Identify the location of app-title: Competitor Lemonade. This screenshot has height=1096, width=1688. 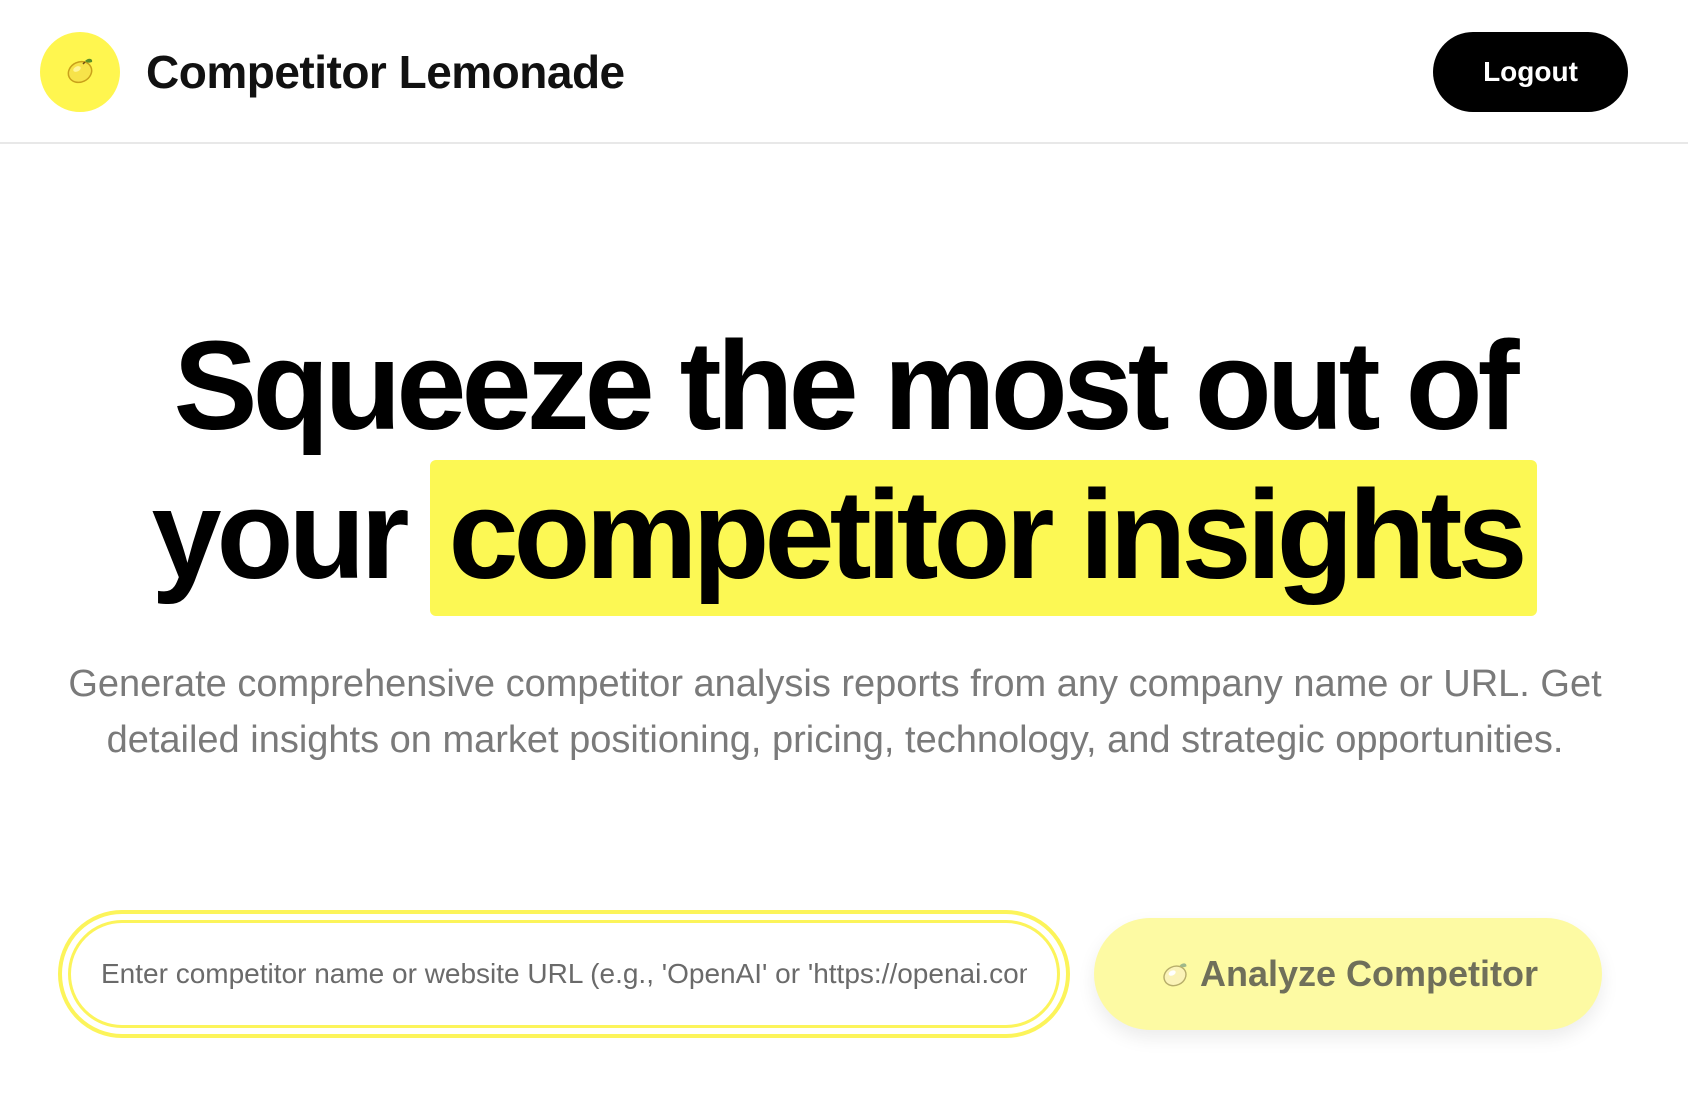
(385, 72).